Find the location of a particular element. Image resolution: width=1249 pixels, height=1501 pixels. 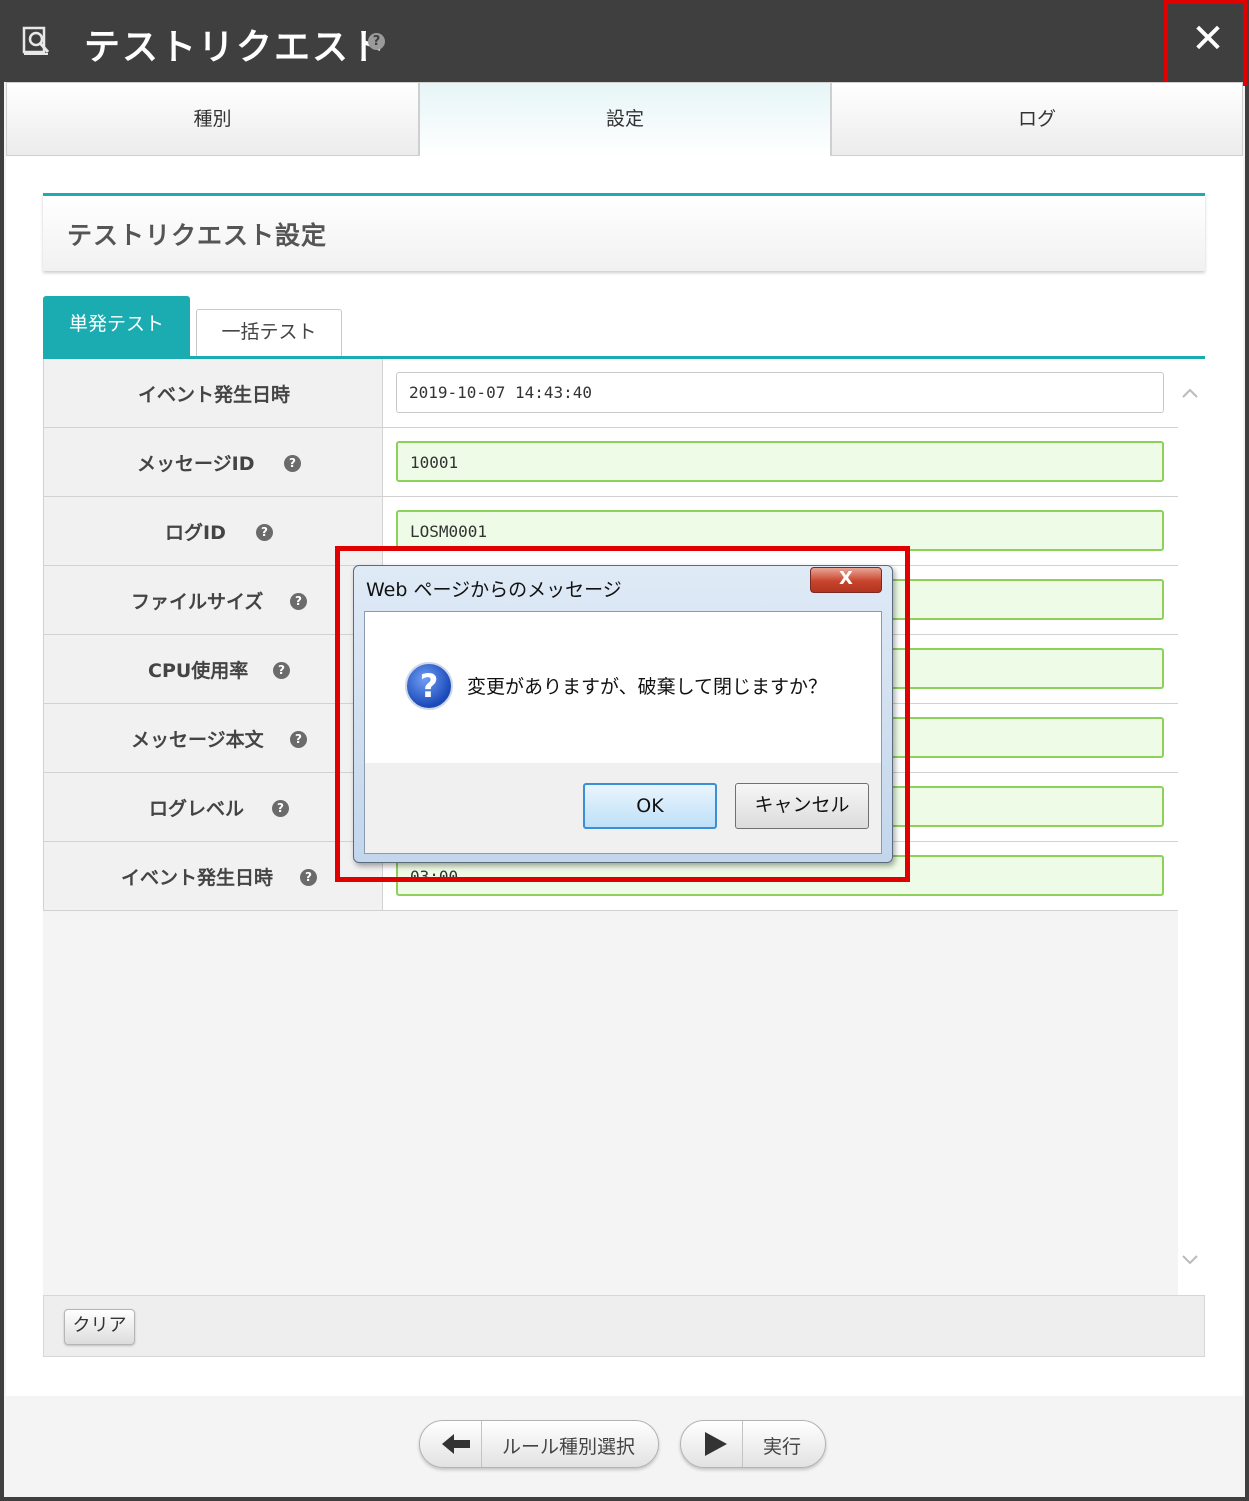

tab-log: ログ is located at coordinates (1037, 119).